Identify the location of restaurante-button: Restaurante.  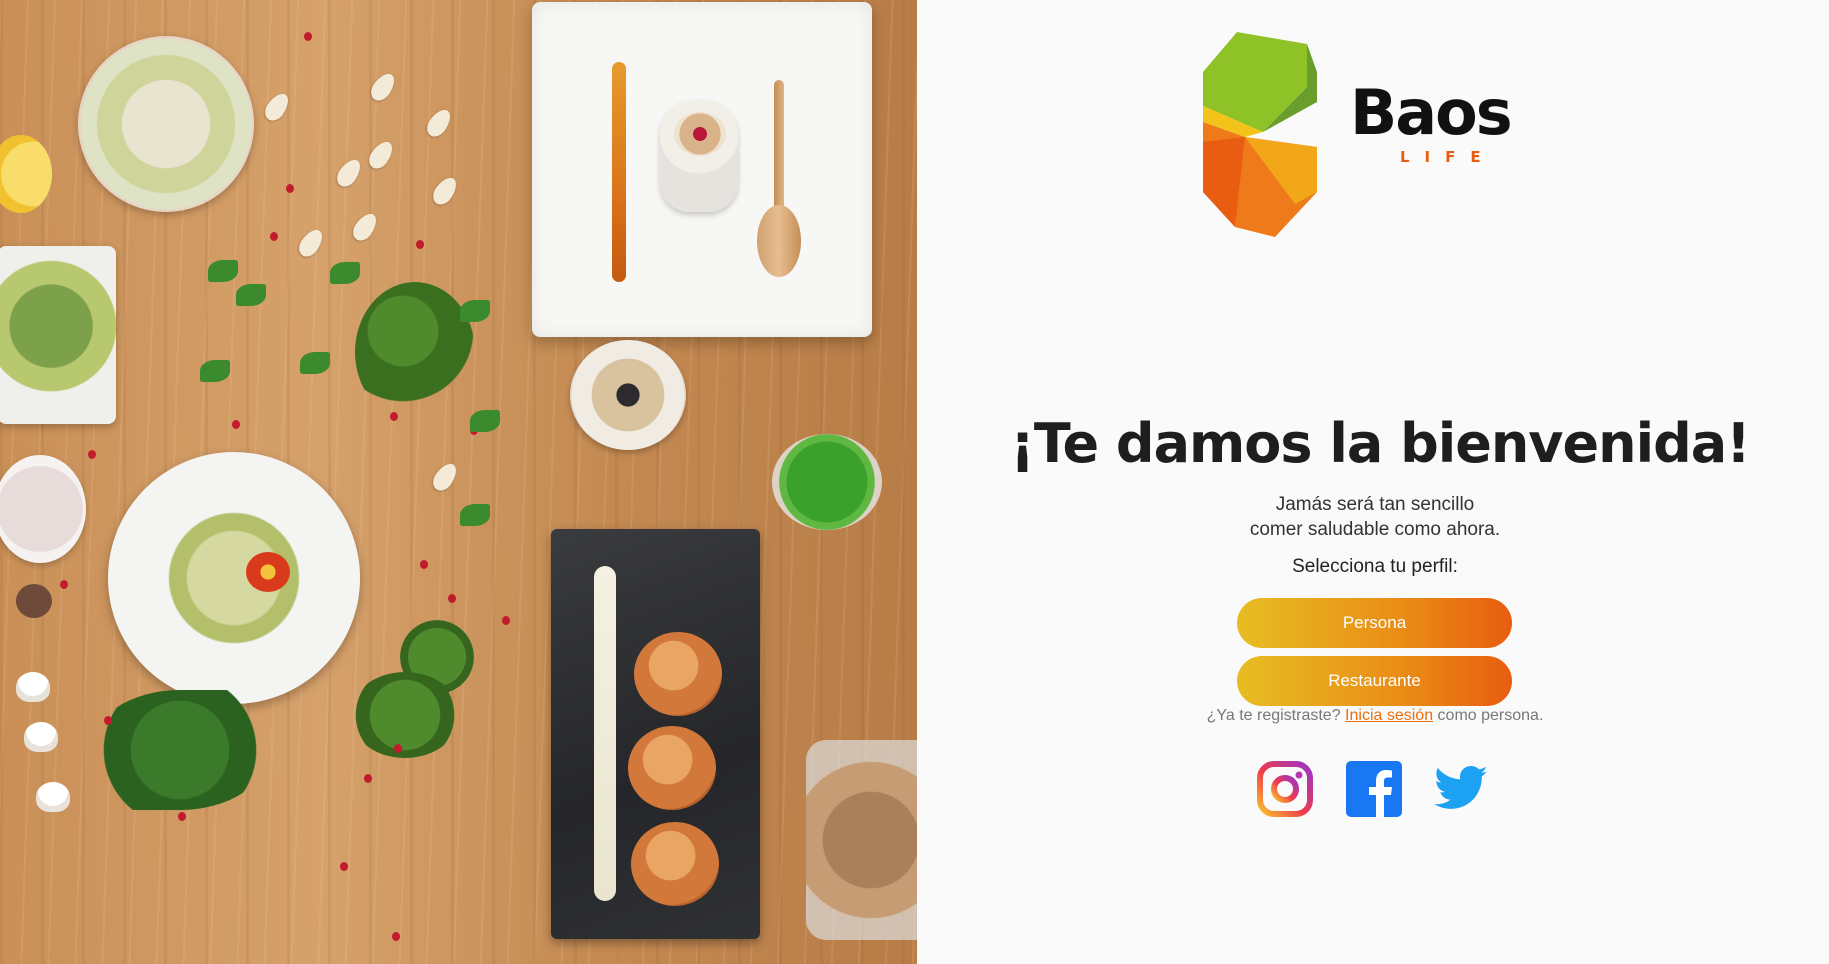
(1374, 681).